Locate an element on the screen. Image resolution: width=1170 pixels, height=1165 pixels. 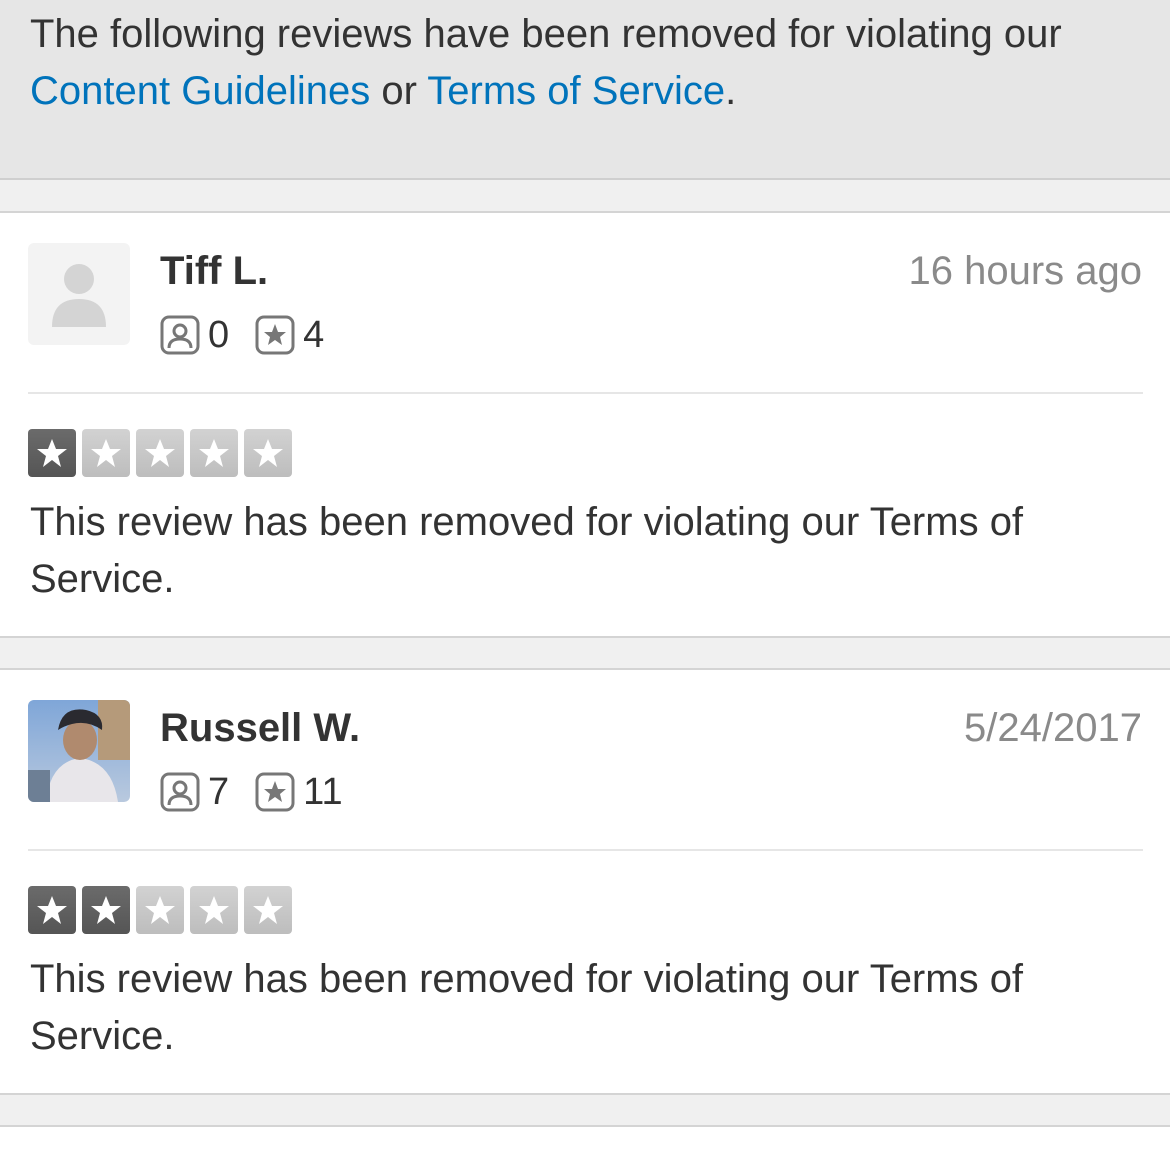
review-date: 5/24/2017 is located at coordinates (1053, 728).